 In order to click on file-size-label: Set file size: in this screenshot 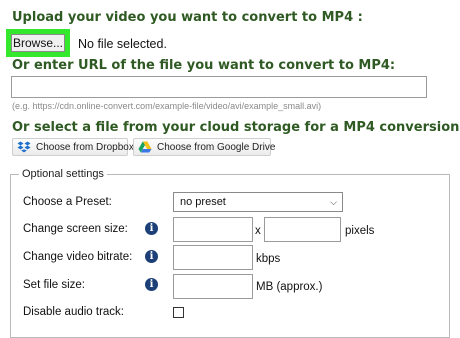, I will do `click(54, 285)`.